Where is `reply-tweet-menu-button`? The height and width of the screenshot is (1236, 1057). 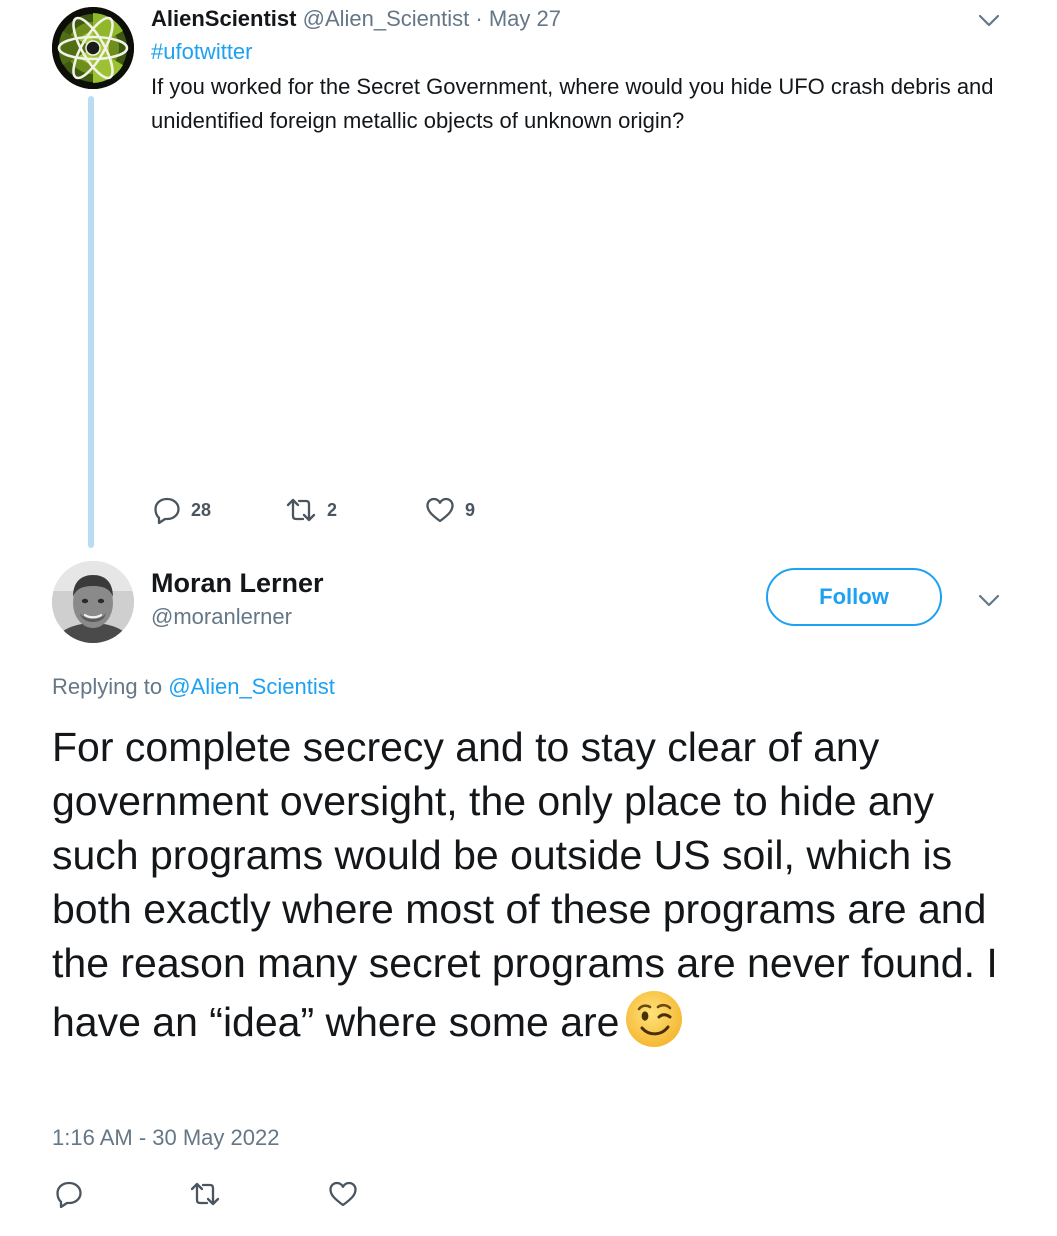 reply-tweet-menu-button is located at coordinates (989, 601).